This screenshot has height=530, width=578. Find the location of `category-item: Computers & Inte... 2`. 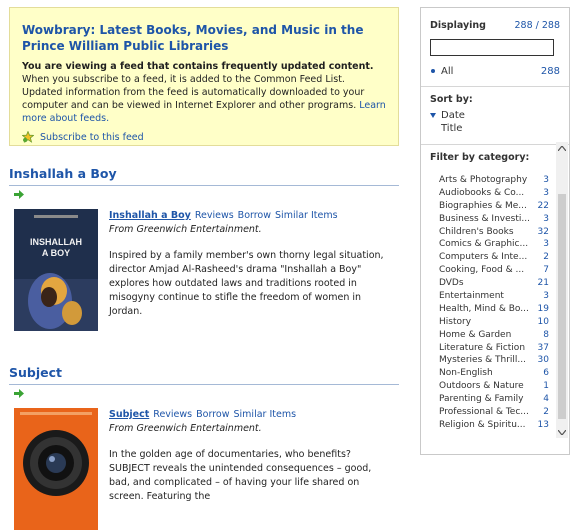

category-item: Computers & Inte... 2 is located at coordinates (495, 257).